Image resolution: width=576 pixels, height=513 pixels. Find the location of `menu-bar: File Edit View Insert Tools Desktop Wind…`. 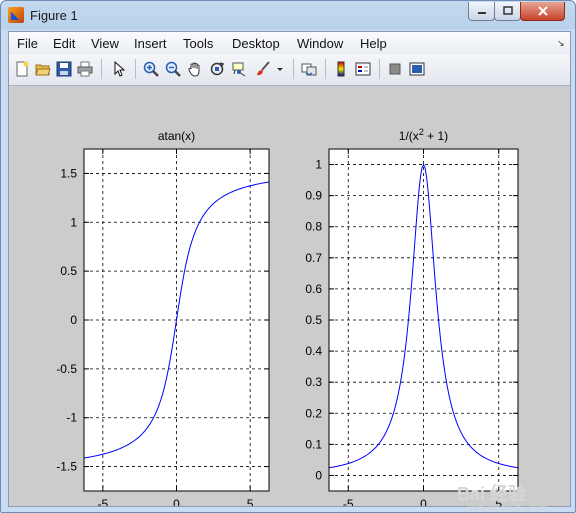

menu-bar: File Edit View Insert Tools Desktop Wind… is located at coordinates (289, 43).